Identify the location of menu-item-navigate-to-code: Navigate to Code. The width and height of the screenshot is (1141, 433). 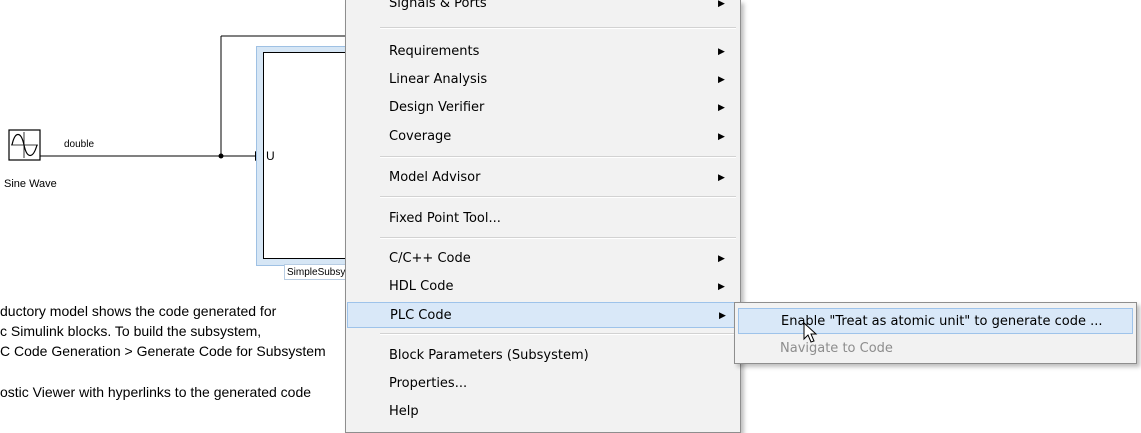
(935, 349).